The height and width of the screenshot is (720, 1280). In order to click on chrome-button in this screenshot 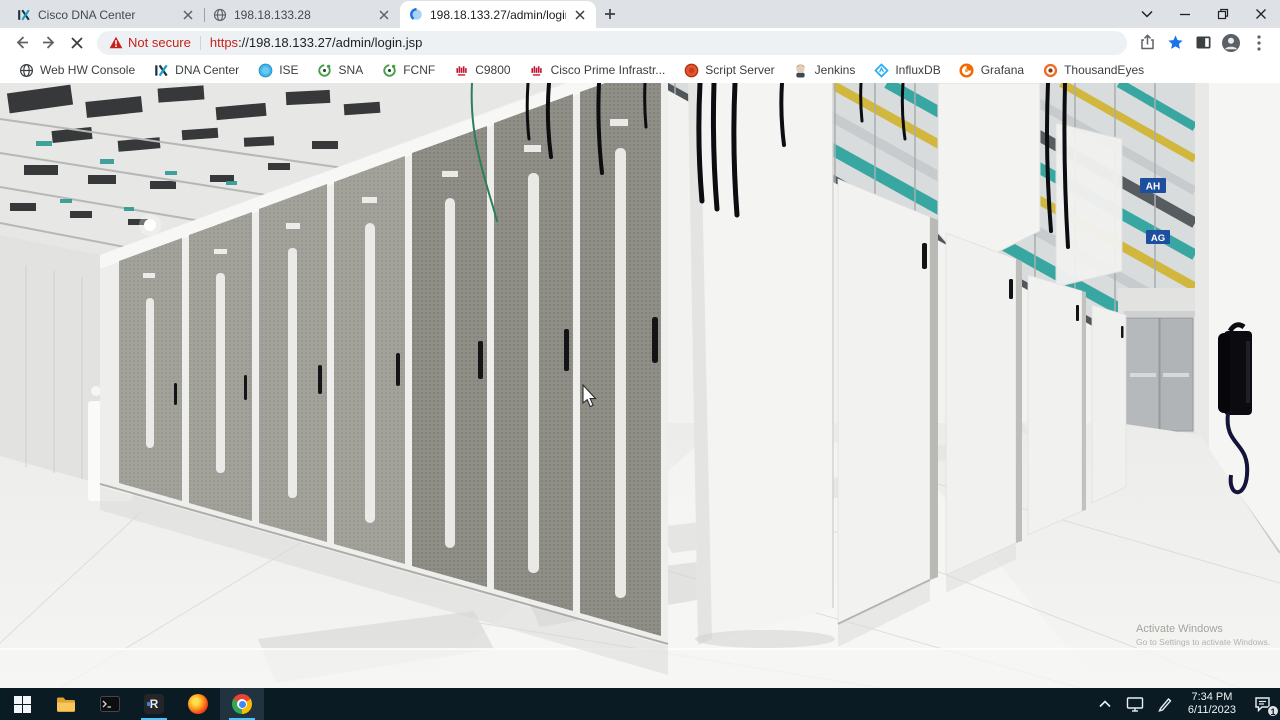, I will do `click(242, 704)`.